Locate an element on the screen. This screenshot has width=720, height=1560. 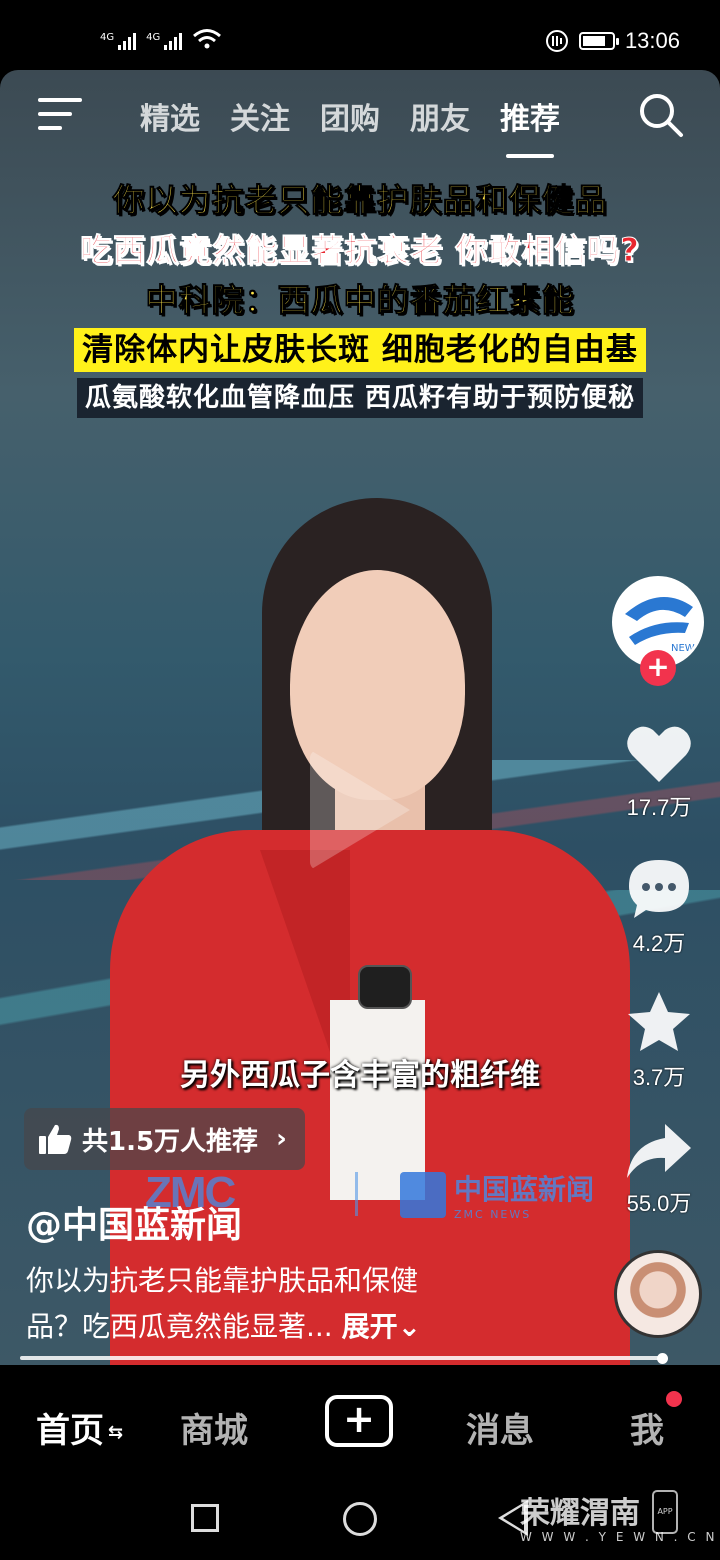
site-watermark: 荣耀渭南 W W W . Y E W N . C N is located at coordinates (618, 1516).